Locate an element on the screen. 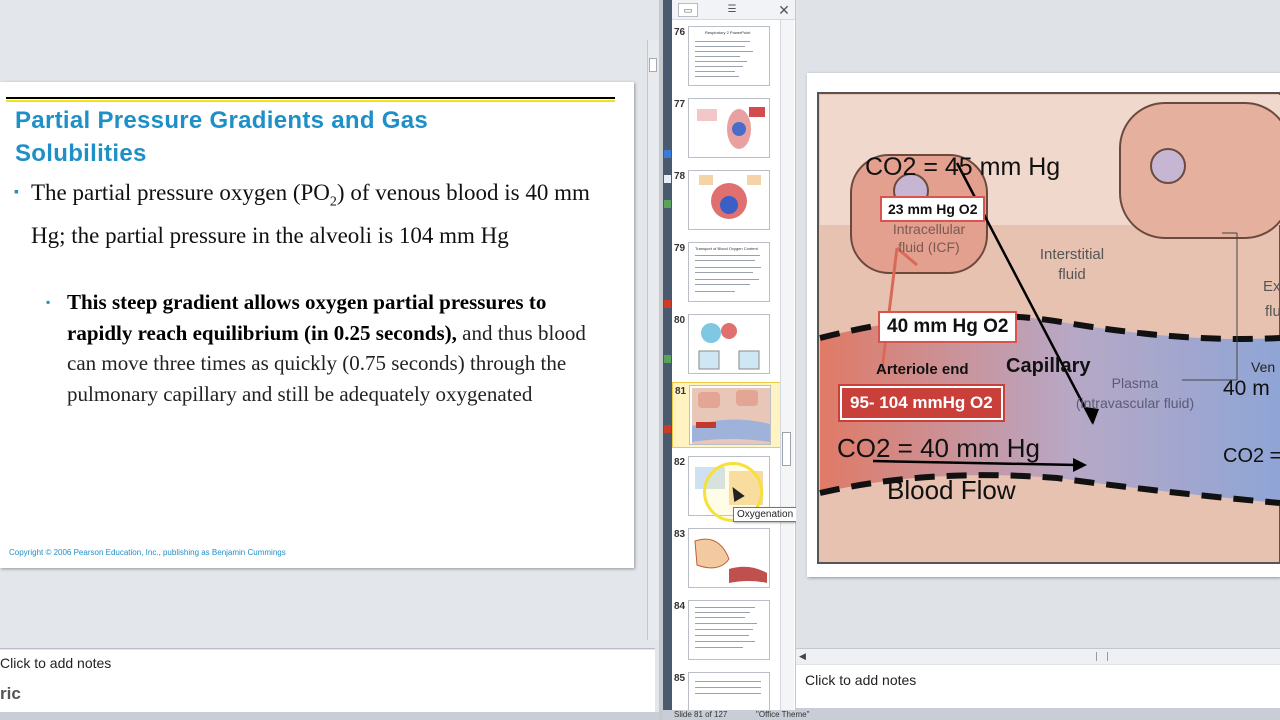 The width and height of the screenshot is (1280, 720). o2-arterial-label: 95- 104 mmHg O2 is located at coordinates (921, 403).